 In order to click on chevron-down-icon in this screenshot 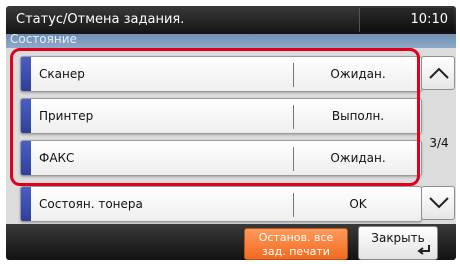, I will do `click(439, 203)`.